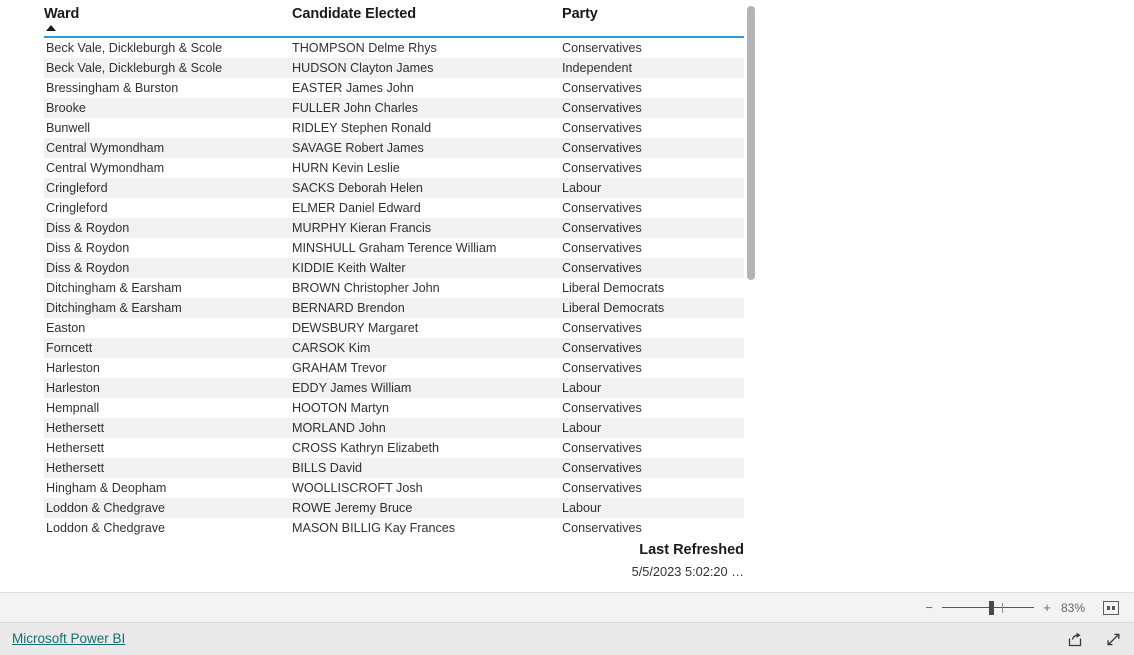 This screenshot has height=655, width=1134. I want to click on table-row: Harleston EDDY James William Labour, so click(394, 388).